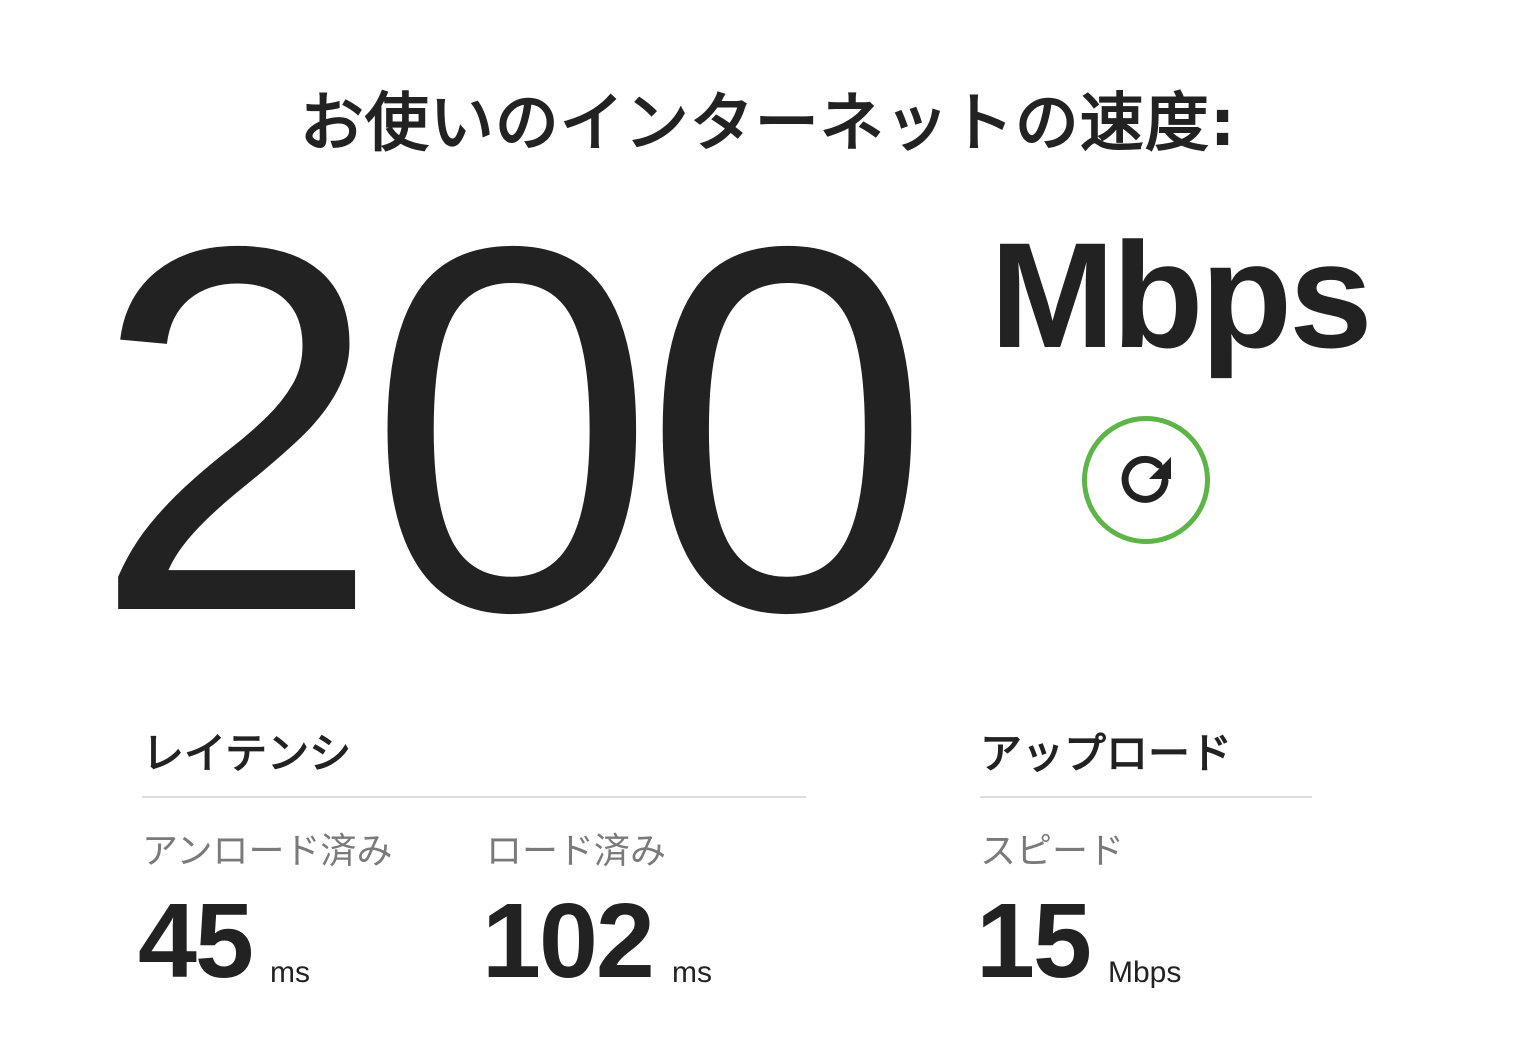 The width and height of the screenshot is (1536, 1046). I want to click on refresh-icon, so click(1146, 480).